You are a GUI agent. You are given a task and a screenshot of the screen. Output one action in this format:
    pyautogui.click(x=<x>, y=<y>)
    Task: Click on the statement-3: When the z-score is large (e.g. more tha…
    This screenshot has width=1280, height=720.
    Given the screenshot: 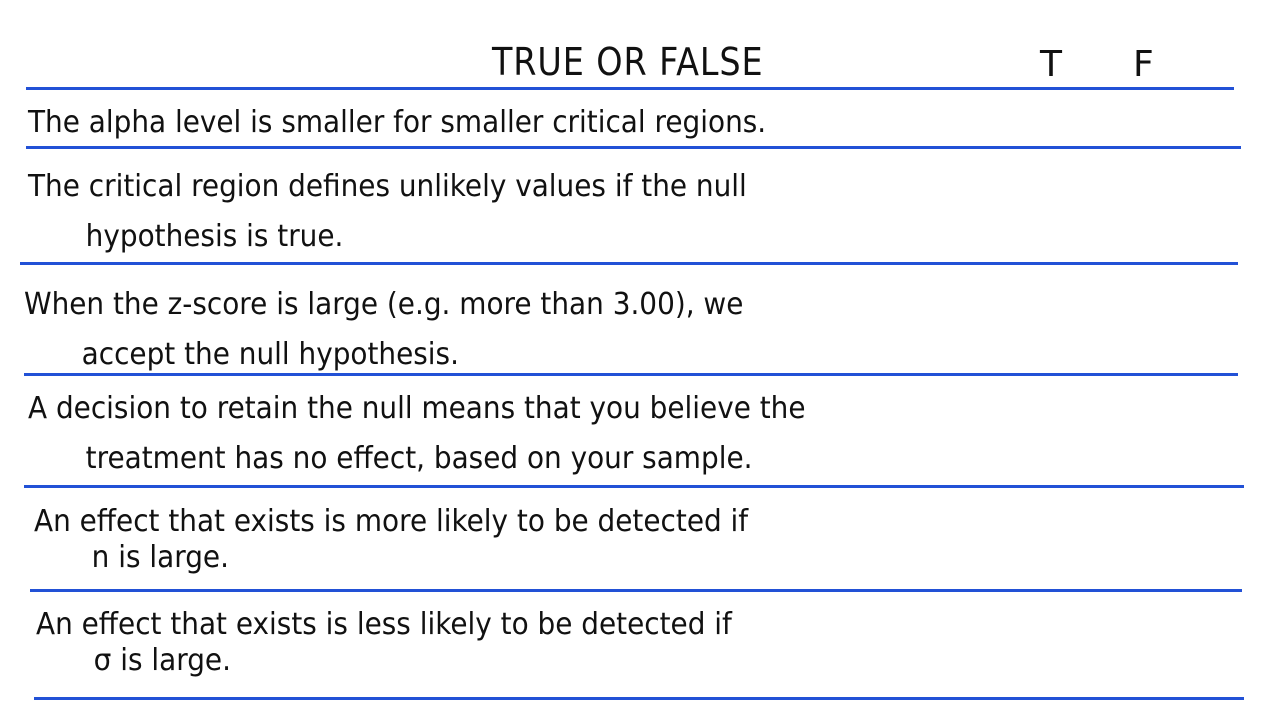 What is the action you would take?
    pyautogui.click(x=383, y=330)
    